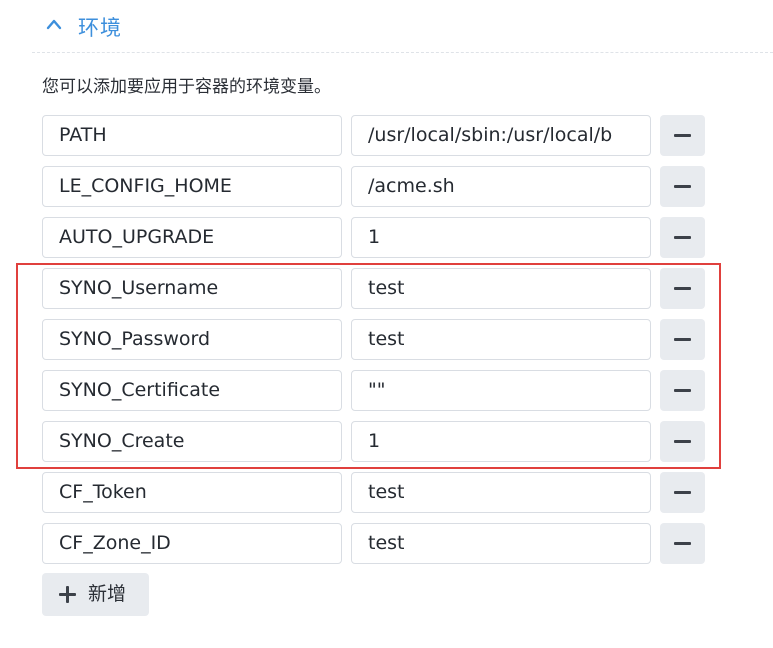 This screenshot has height=648, width=773. Describe the element at coordinates (192, 186) in the screenshot. I see `env-var-key-input: LE_CONFIG_HOME` at that location.